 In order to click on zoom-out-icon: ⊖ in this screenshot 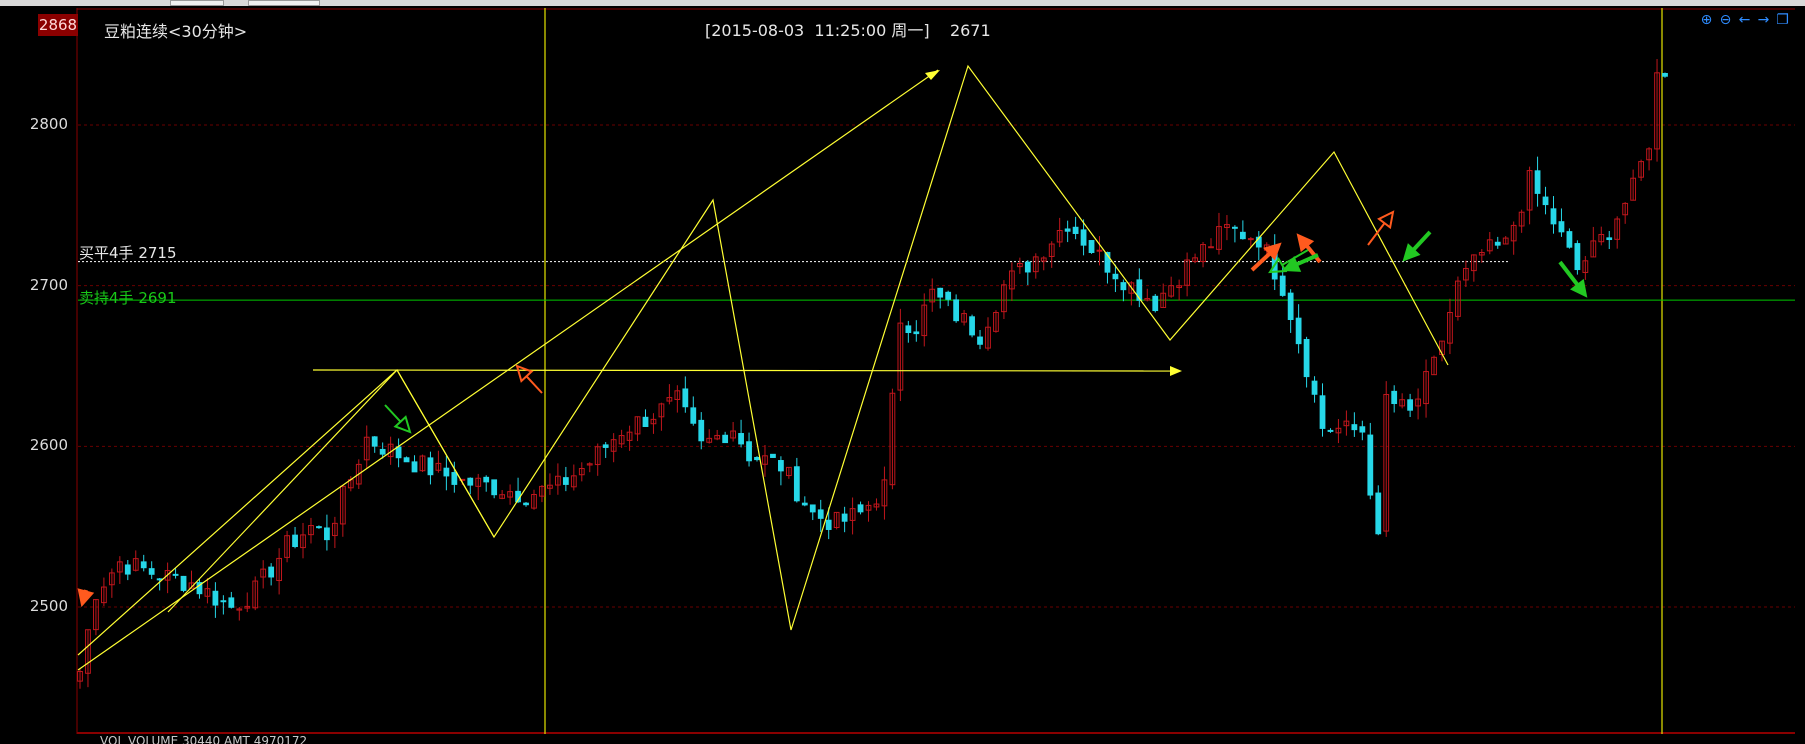, I will do `click(1725, 20)`.